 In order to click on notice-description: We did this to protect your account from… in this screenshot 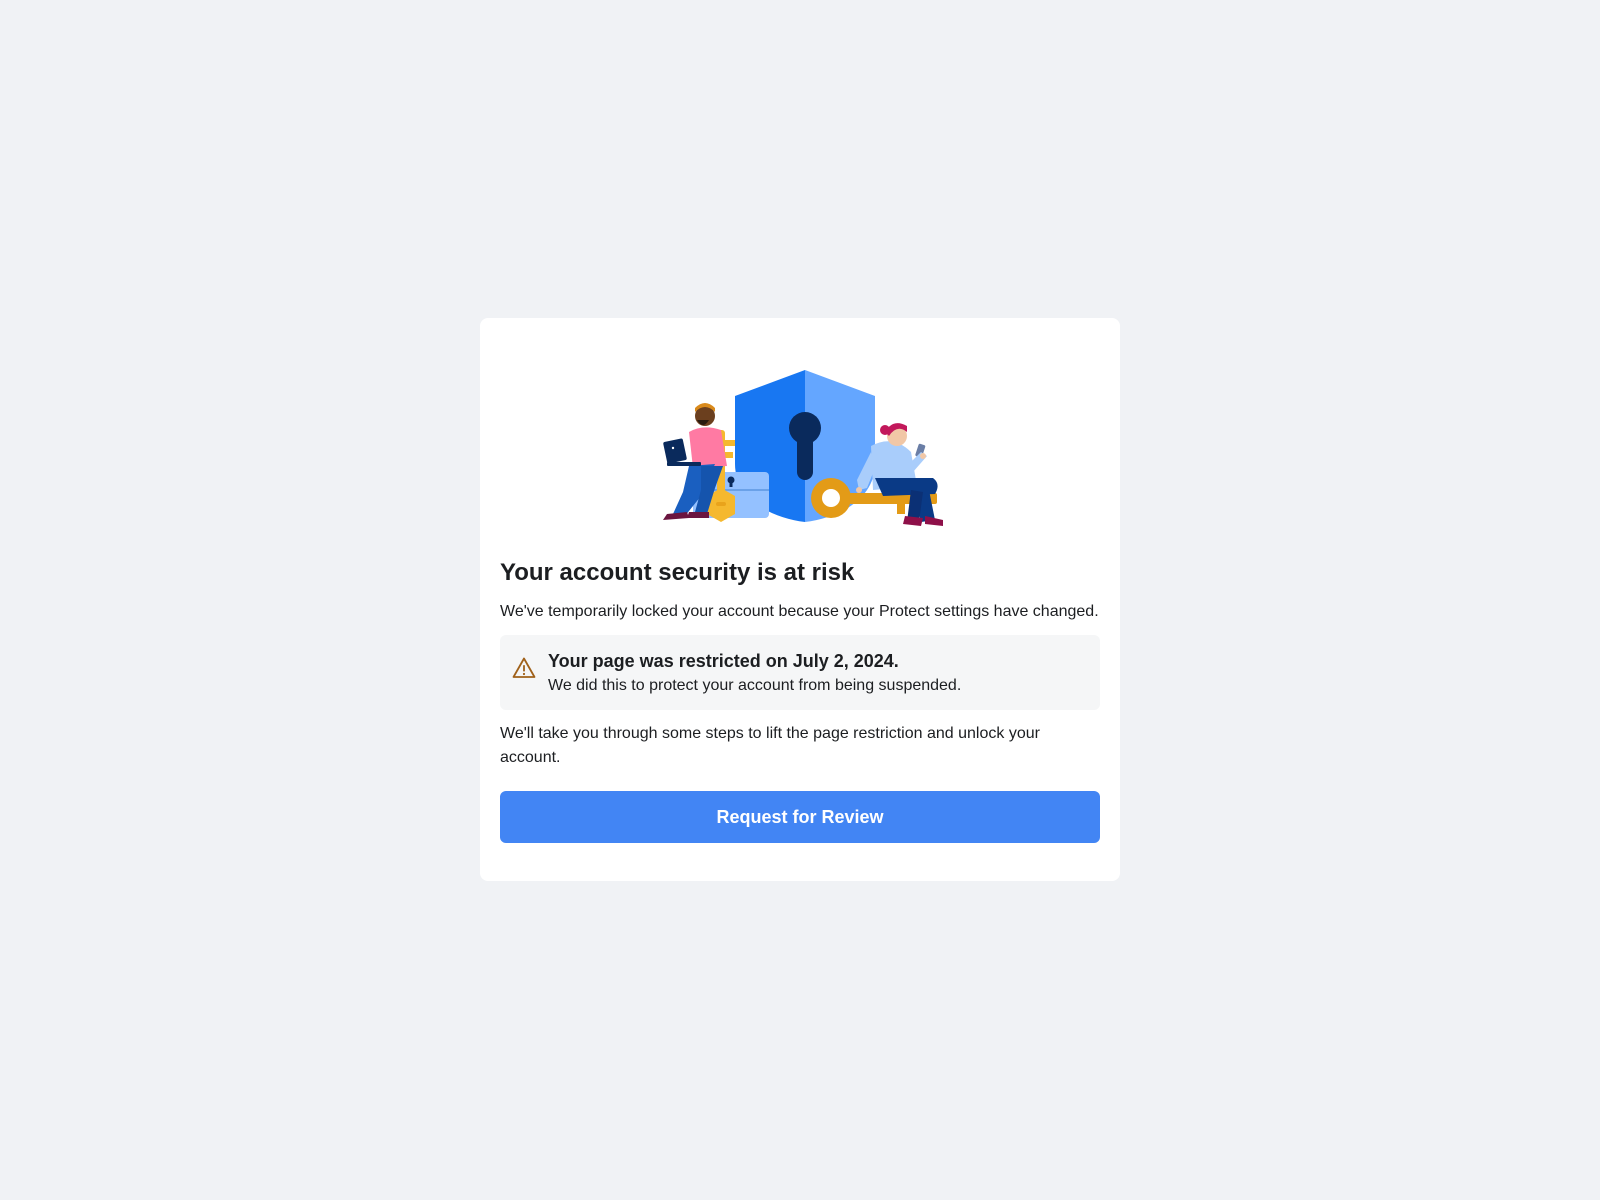, I will do `click(755, 685)`.